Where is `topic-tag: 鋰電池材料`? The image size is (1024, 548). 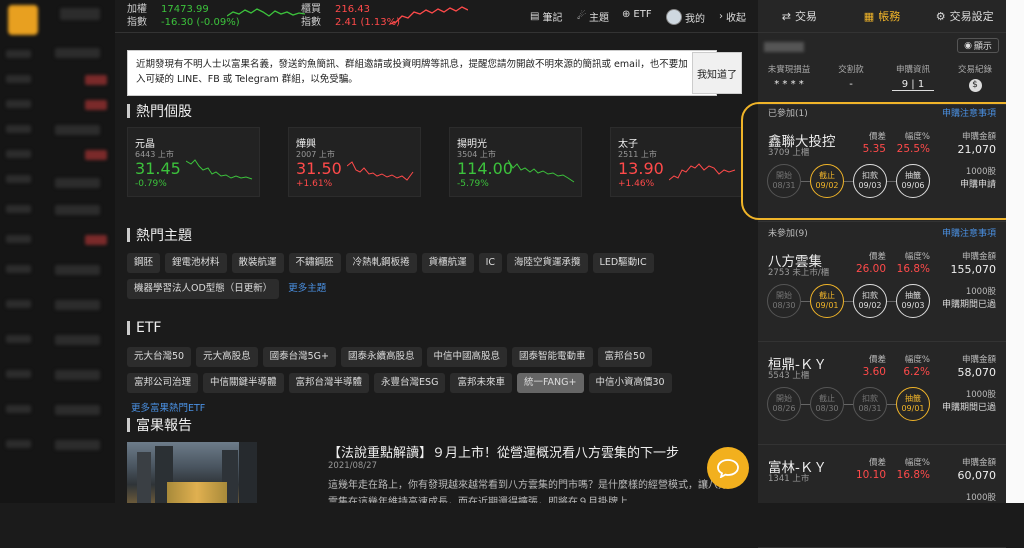
topic-tag: 鋰電池材料 is located at coordinates (196, 263).